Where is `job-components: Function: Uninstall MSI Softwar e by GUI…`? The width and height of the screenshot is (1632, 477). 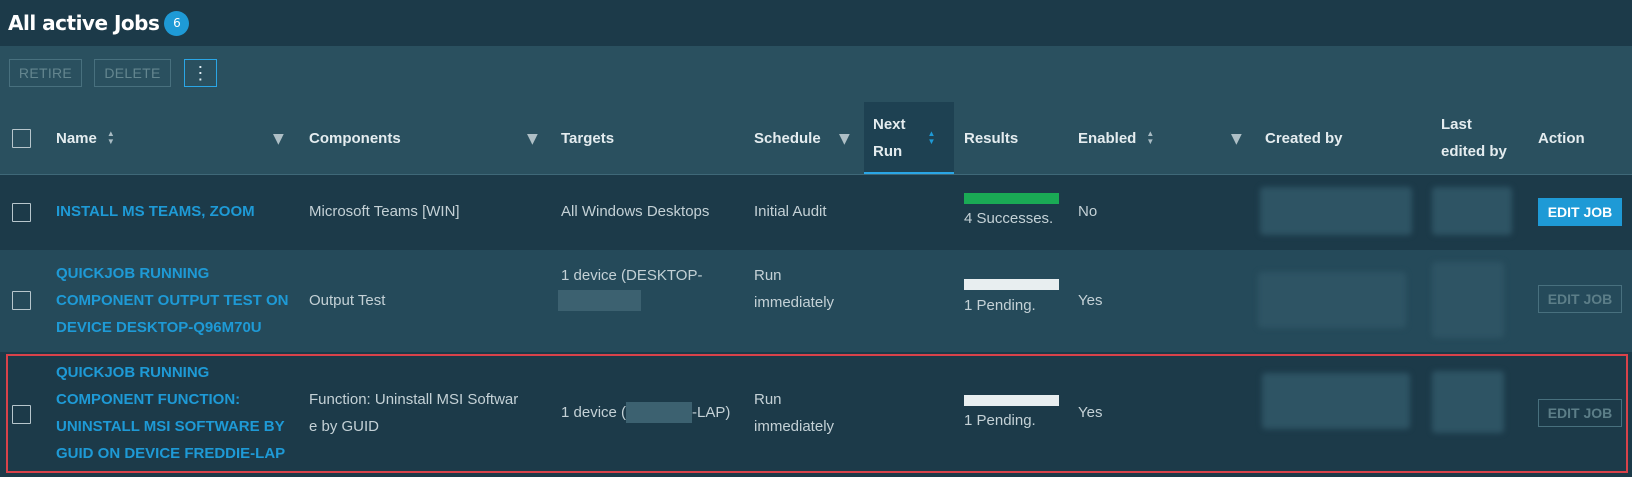 job-components: Function: Uninstall MSI Softwar e by GUI… is located at coordinates (413, 413).